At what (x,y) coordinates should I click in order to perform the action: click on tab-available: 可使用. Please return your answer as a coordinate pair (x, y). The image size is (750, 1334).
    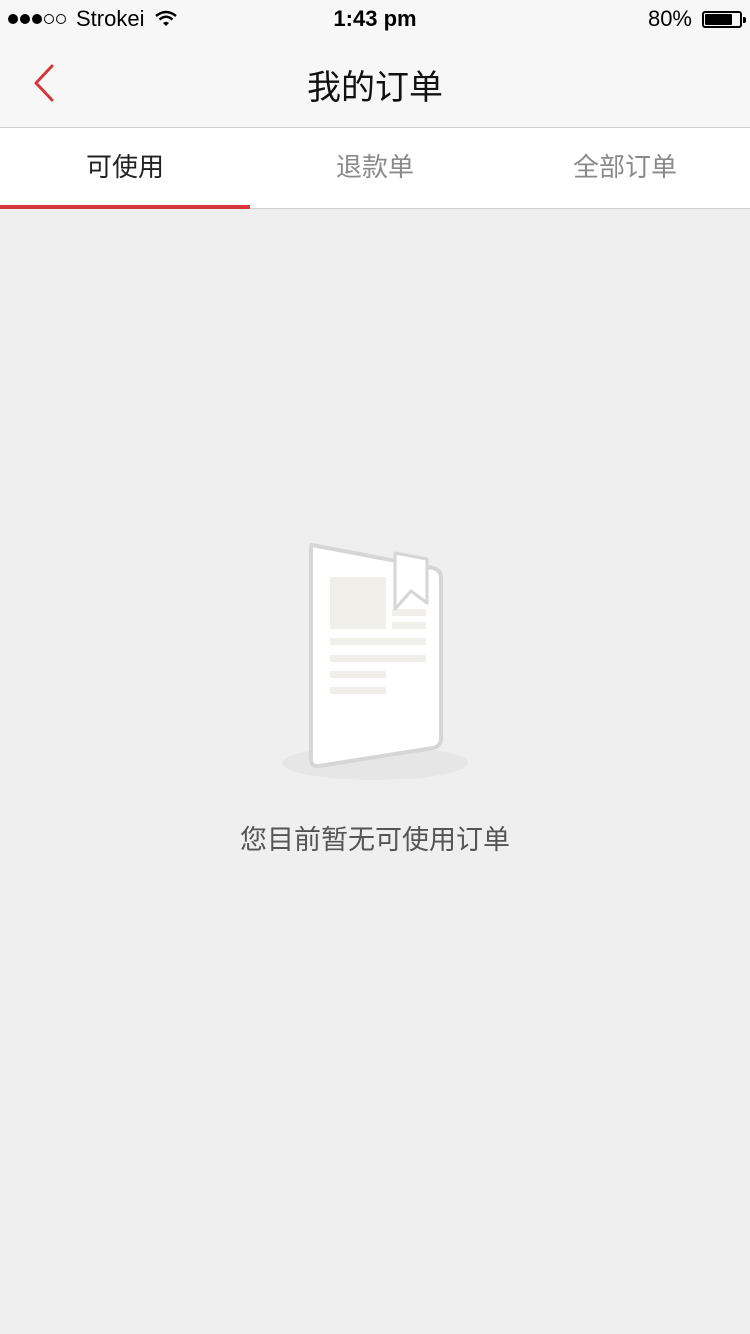
    Looking at the image, I should click on (125, 168).